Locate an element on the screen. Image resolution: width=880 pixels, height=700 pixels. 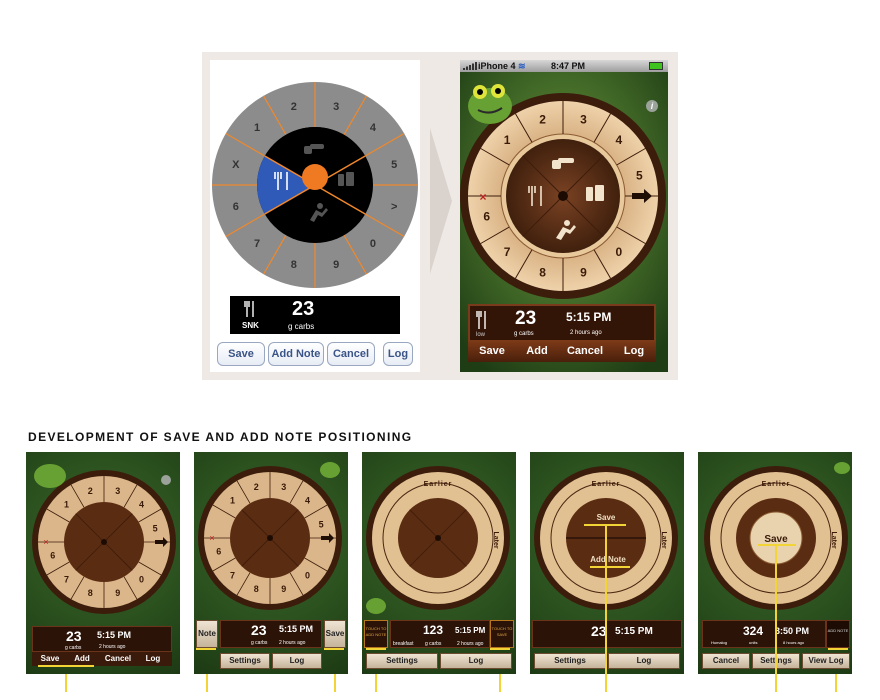
thumb4-readout: 23 5:15 PM is located at coordinates (607, 634).